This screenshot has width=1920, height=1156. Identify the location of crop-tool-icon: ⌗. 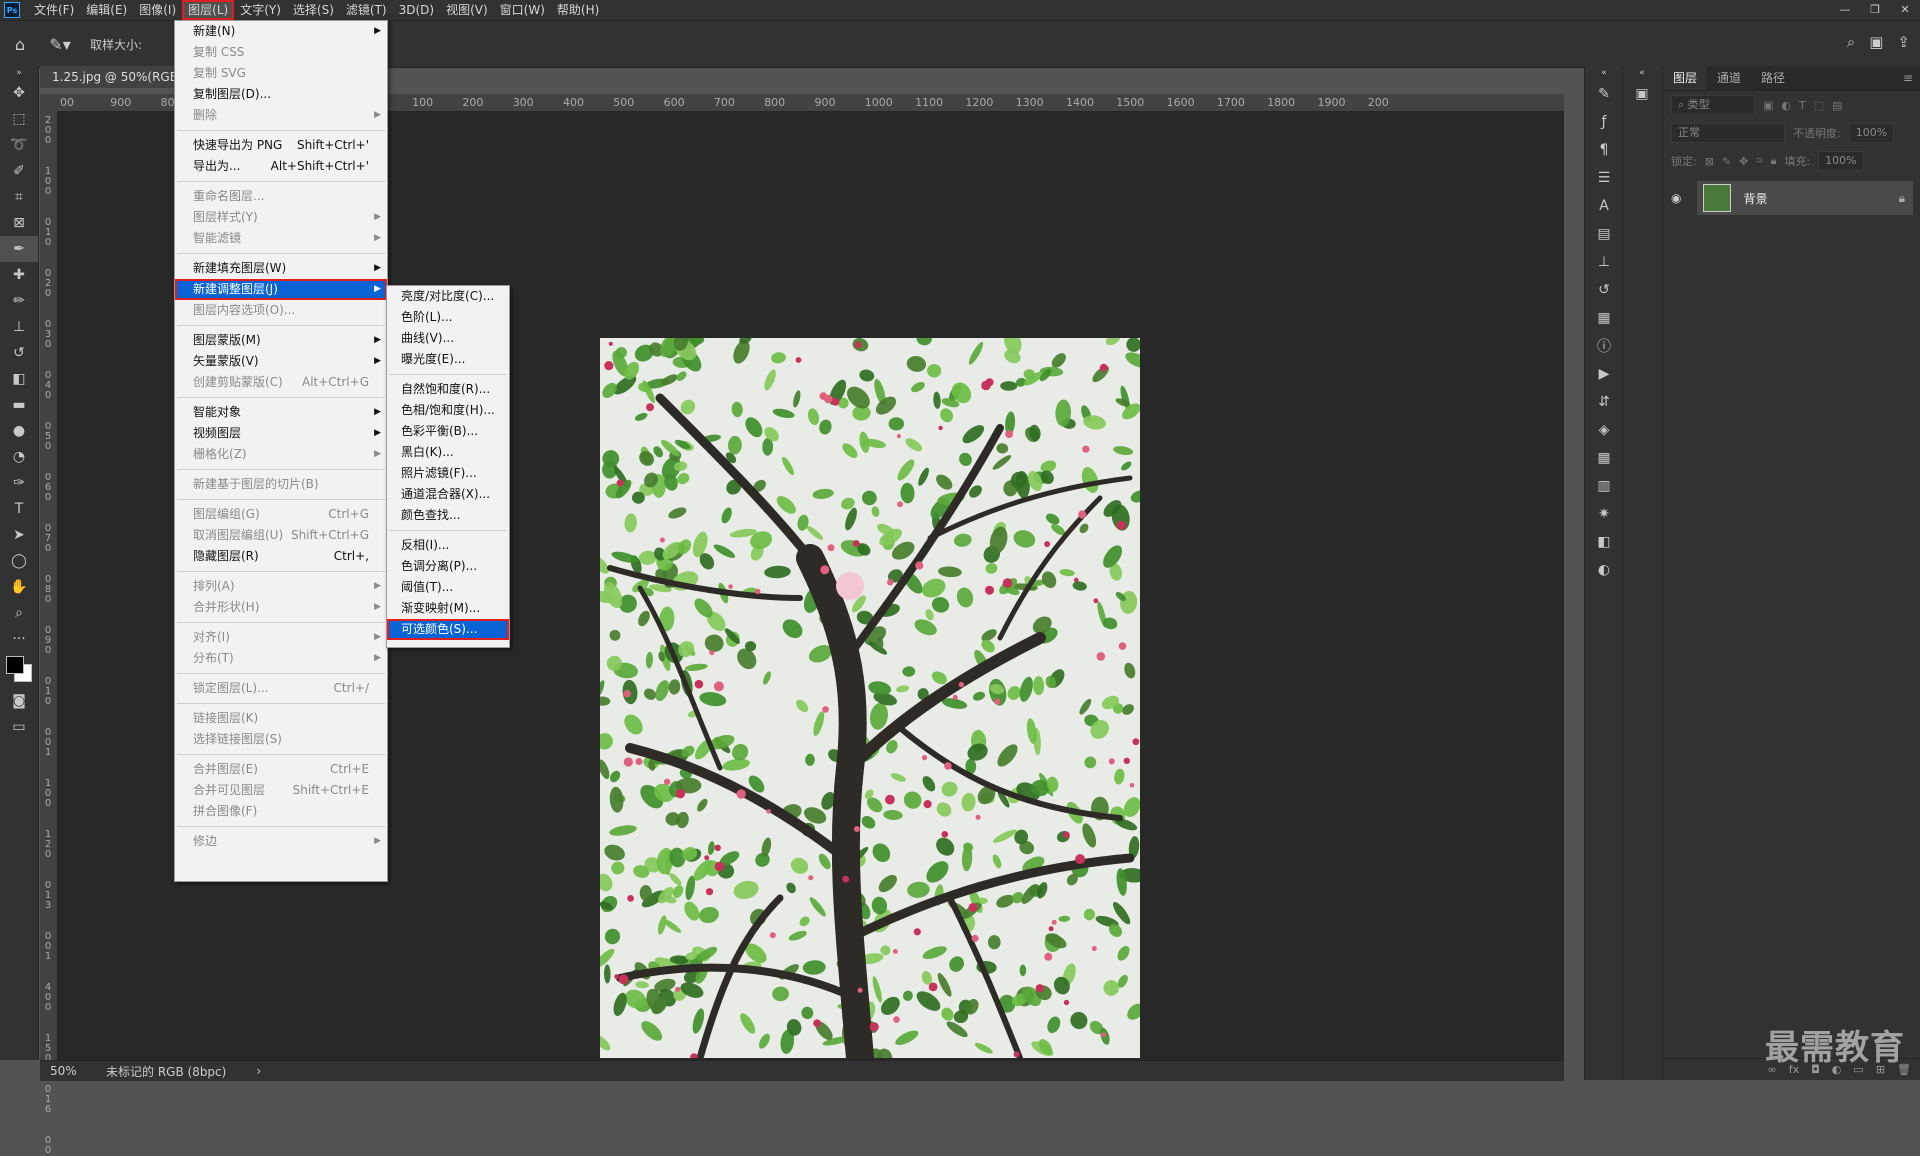
(19, 197).